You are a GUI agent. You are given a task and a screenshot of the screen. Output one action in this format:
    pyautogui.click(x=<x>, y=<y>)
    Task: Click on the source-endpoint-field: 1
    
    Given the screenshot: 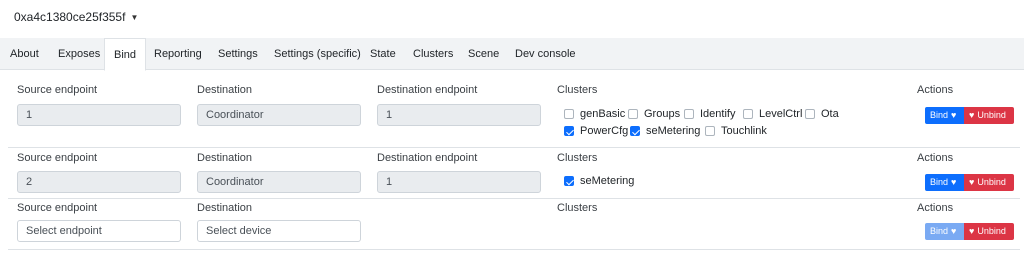 What is the action you would take?
    pyautogui.click(x=99, y=115)
    